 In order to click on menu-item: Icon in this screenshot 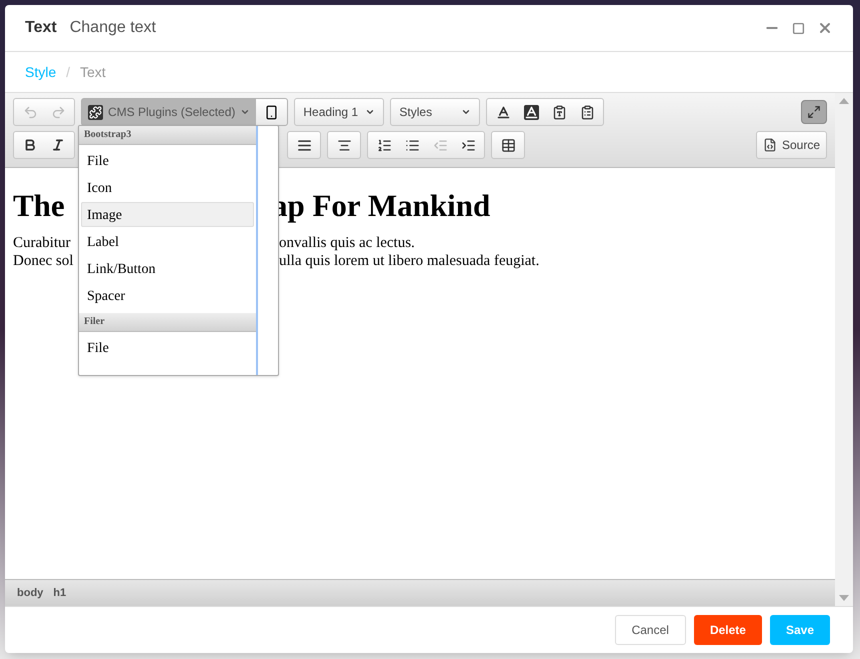, I will do `click(167, 187)`.